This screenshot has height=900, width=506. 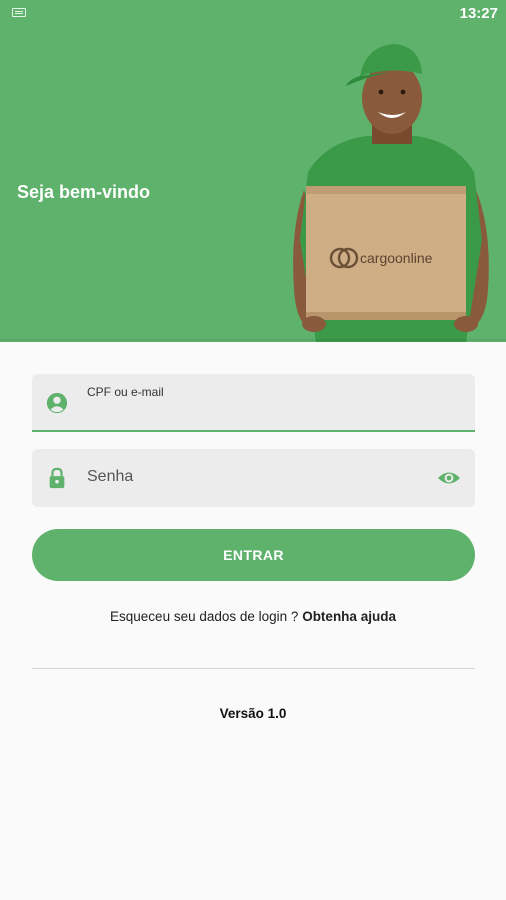 I want to click on courier-image: cargoonline, so click(x=391, y=193).